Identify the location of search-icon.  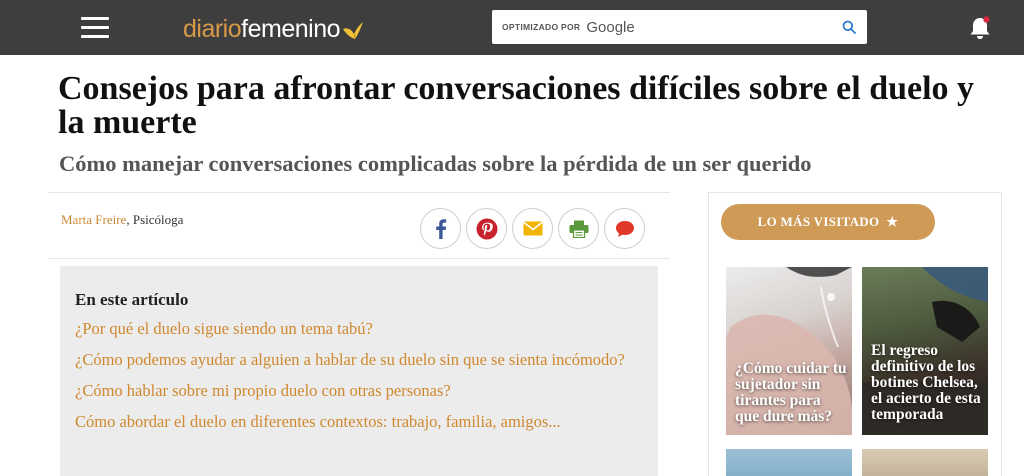
(849, 27).